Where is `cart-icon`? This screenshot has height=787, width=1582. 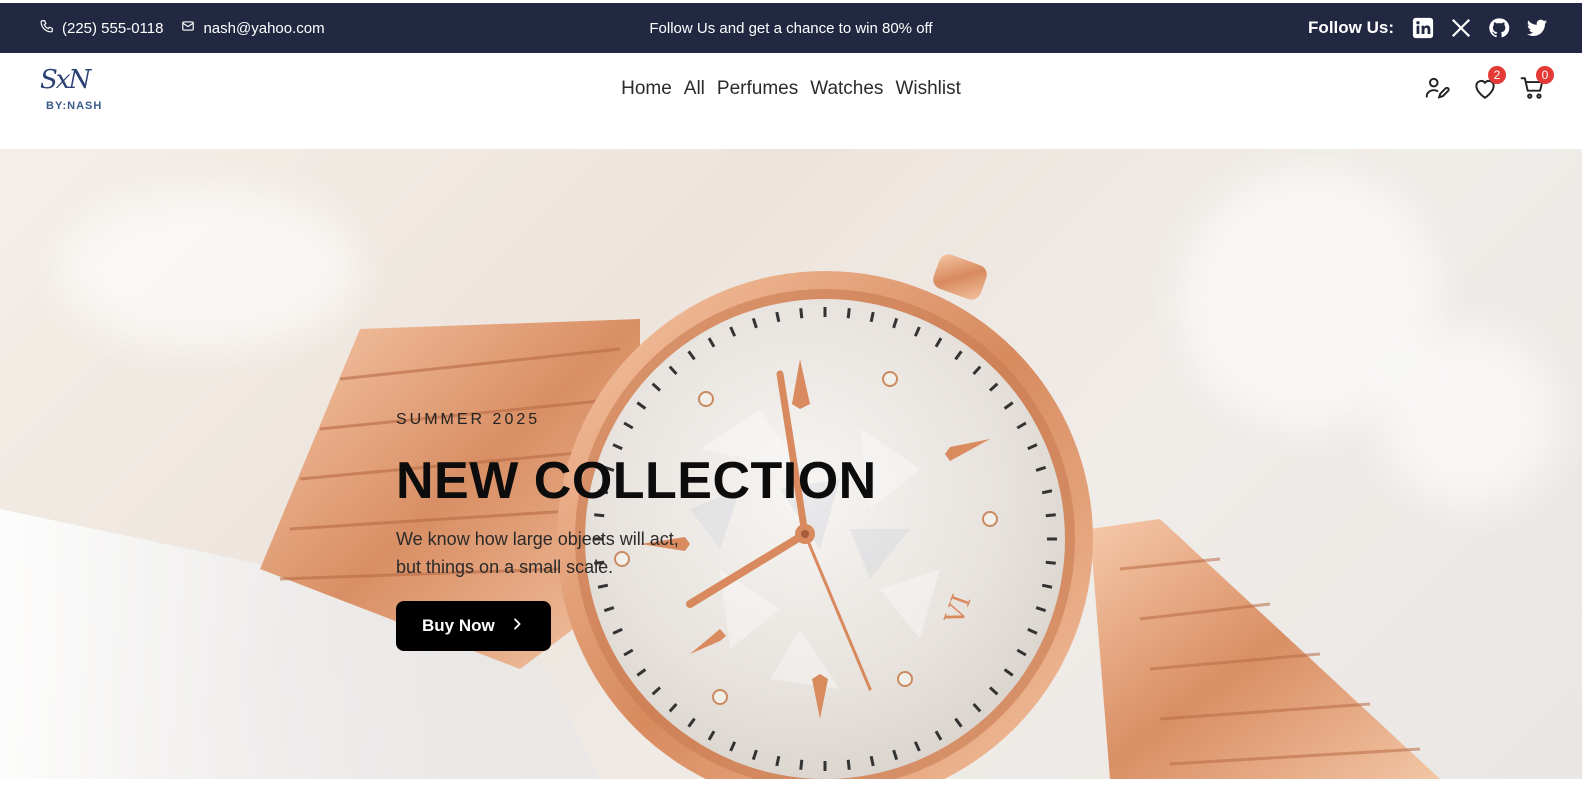 cart-icon is located at coordinates (1533, 91).